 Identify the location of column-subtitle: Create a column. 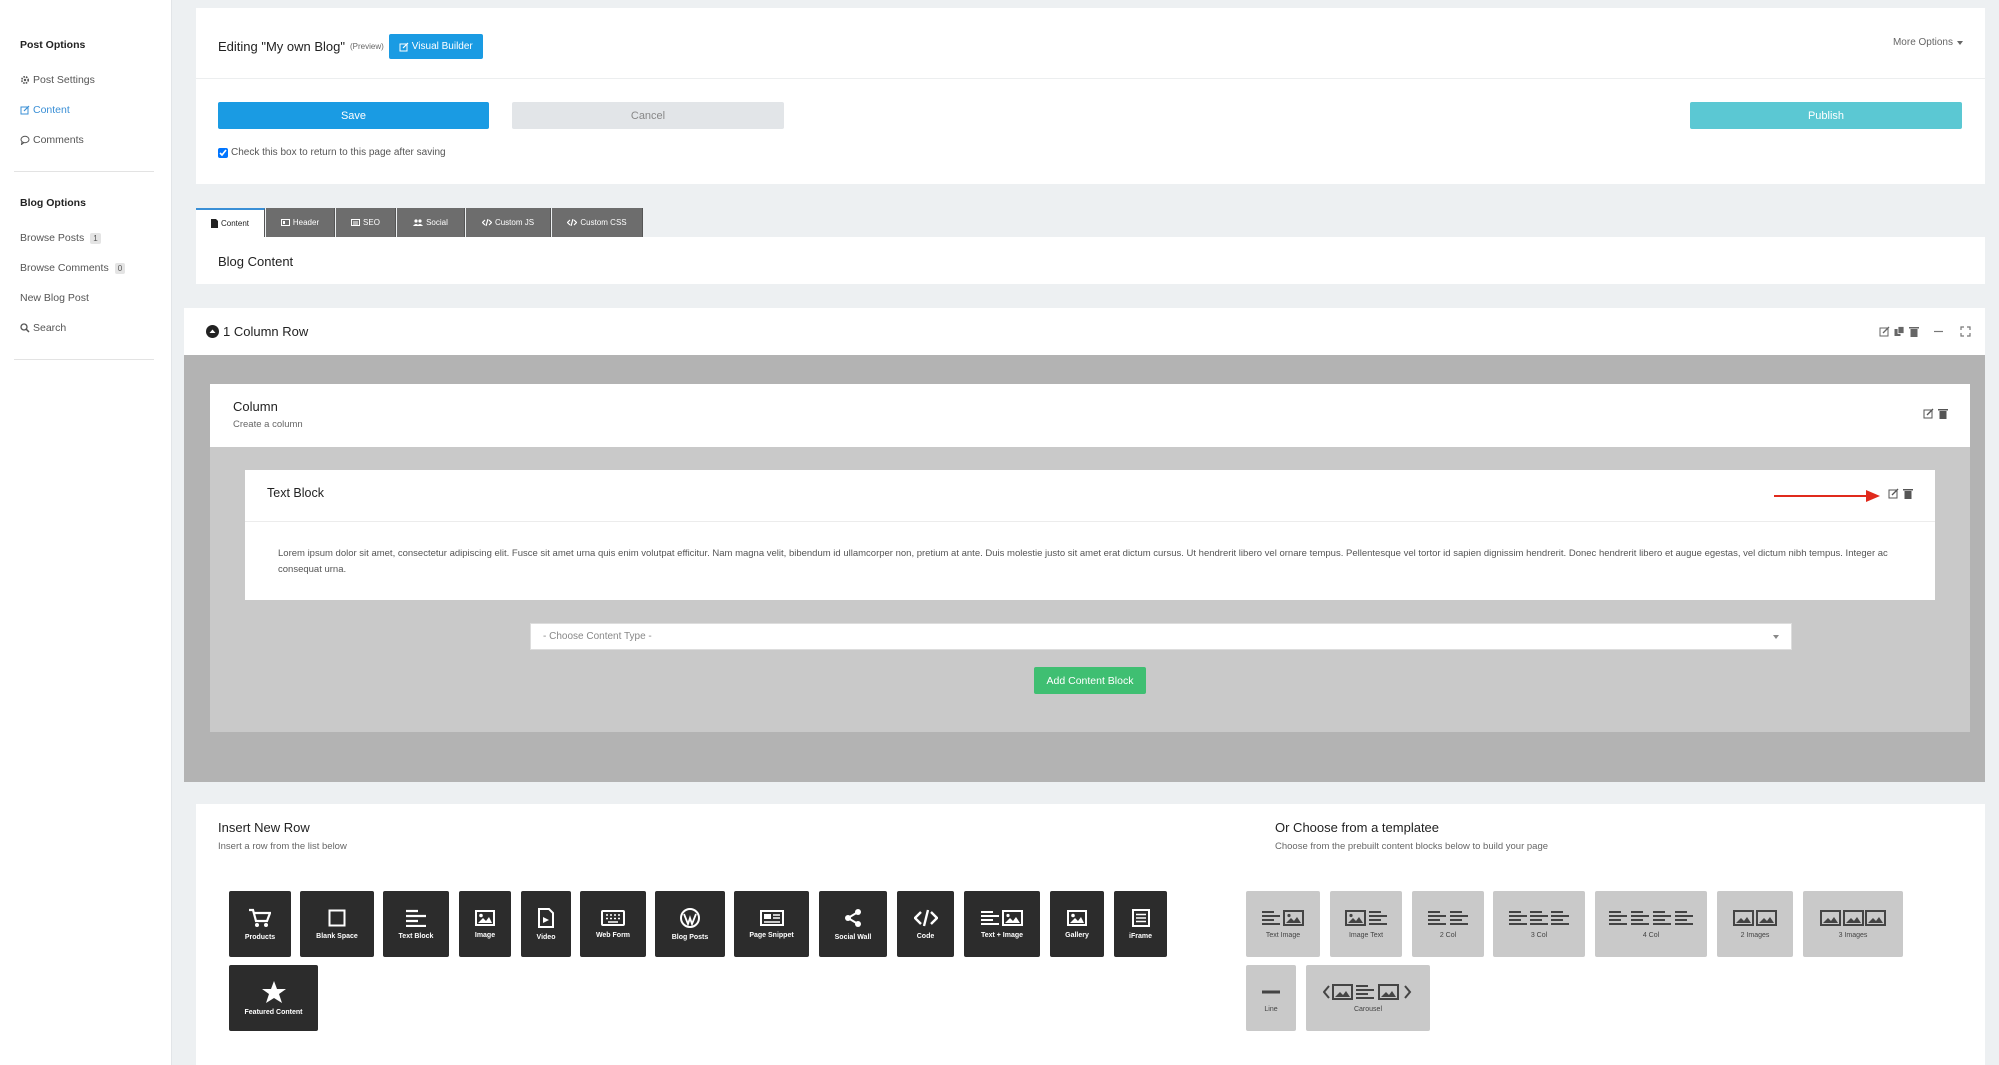
(268, 424).